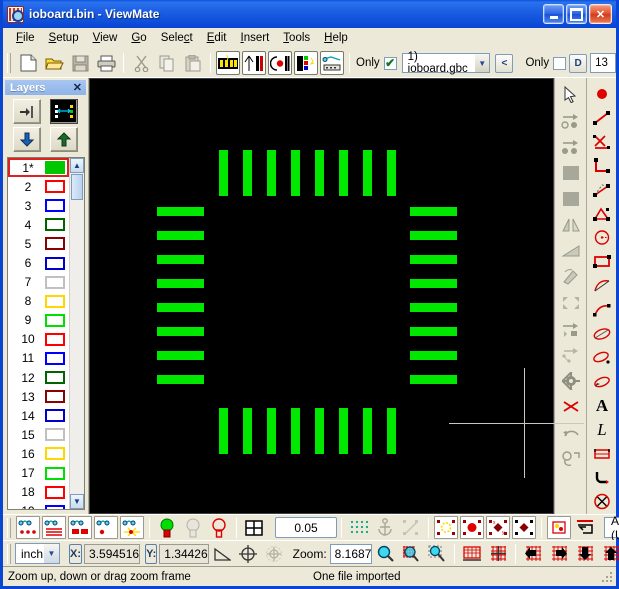 This screenshot has width=619, height=589. I want to click on line-style-icon: L, so click(602, 429).